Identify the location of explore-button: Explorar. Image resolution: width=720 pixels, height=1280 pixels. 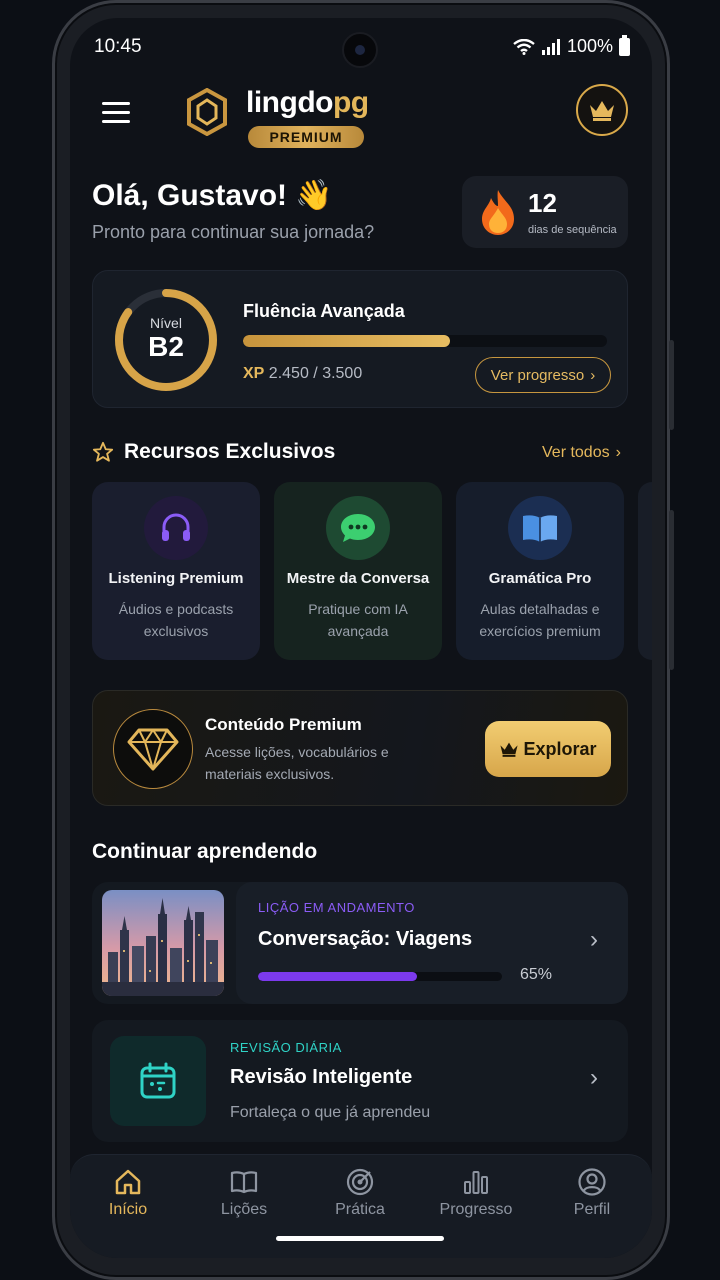
(548, 749).